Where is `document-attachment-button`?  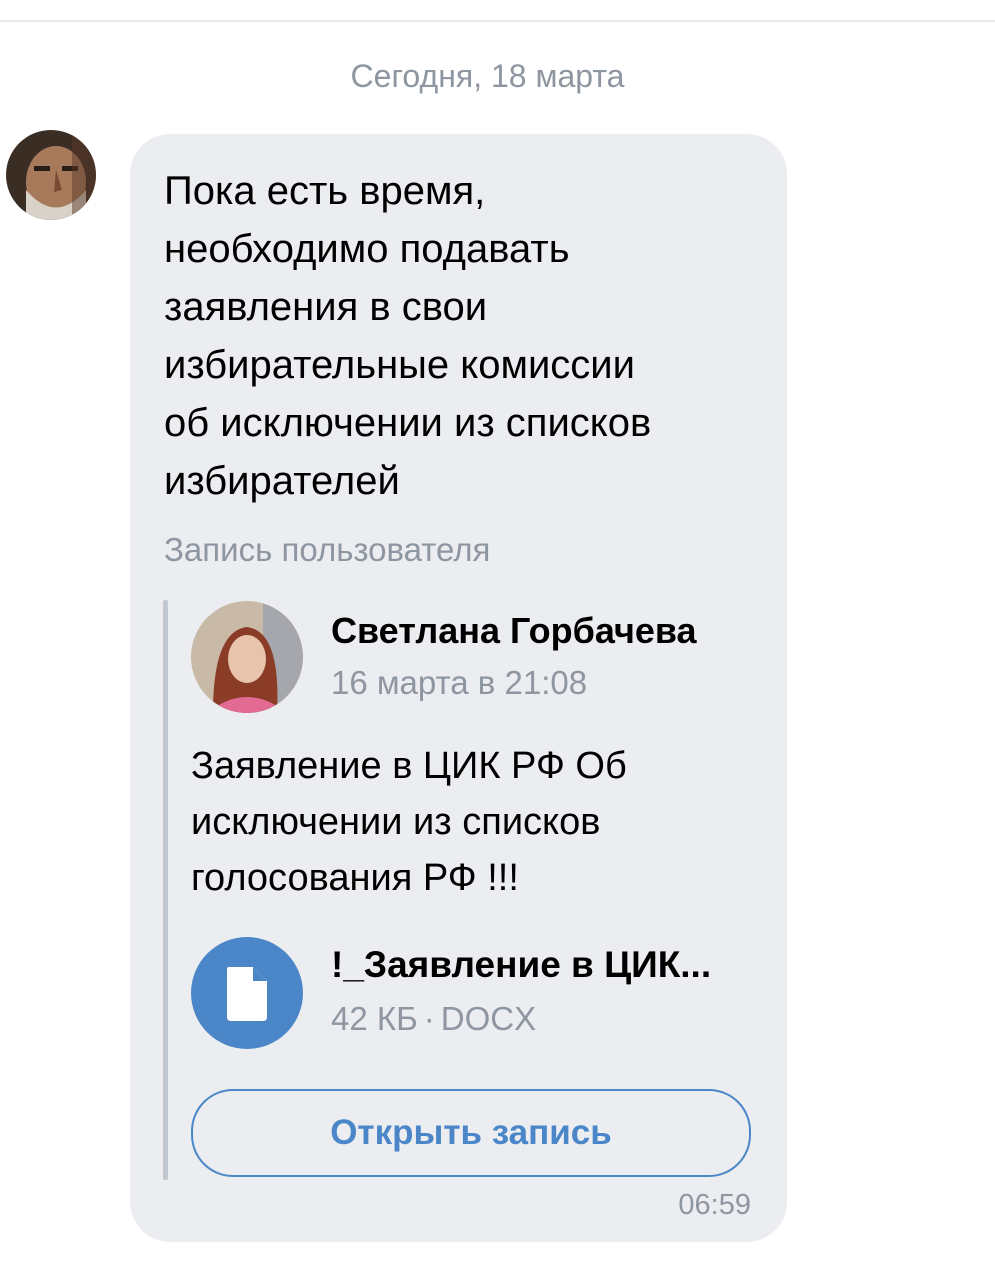 document-attachment-button is located at coordinates (247, 993).